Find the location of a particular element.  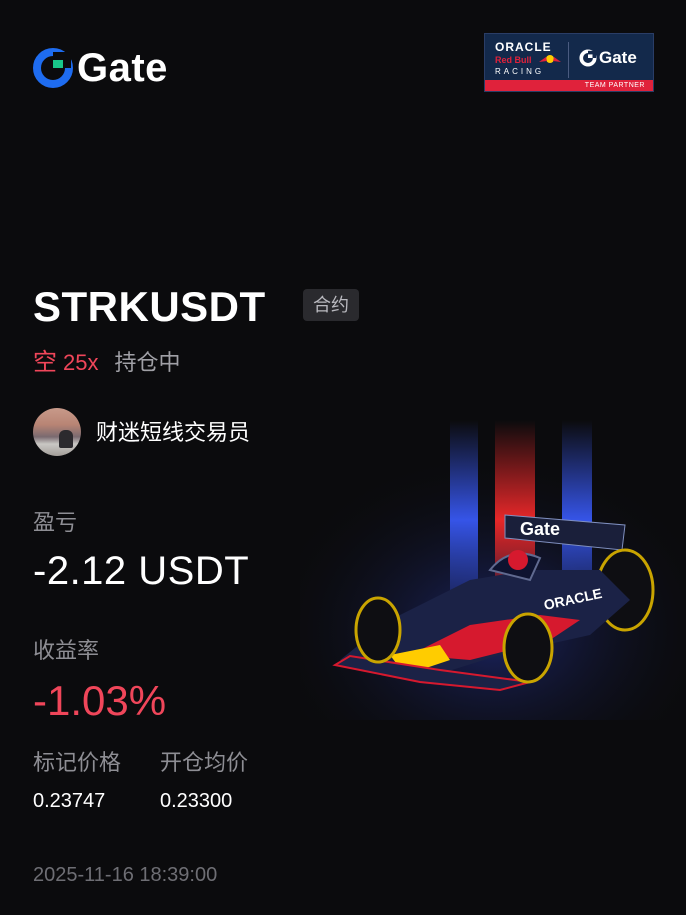

trading-pair: STRKUSDT is located at coordinates (149, 306).